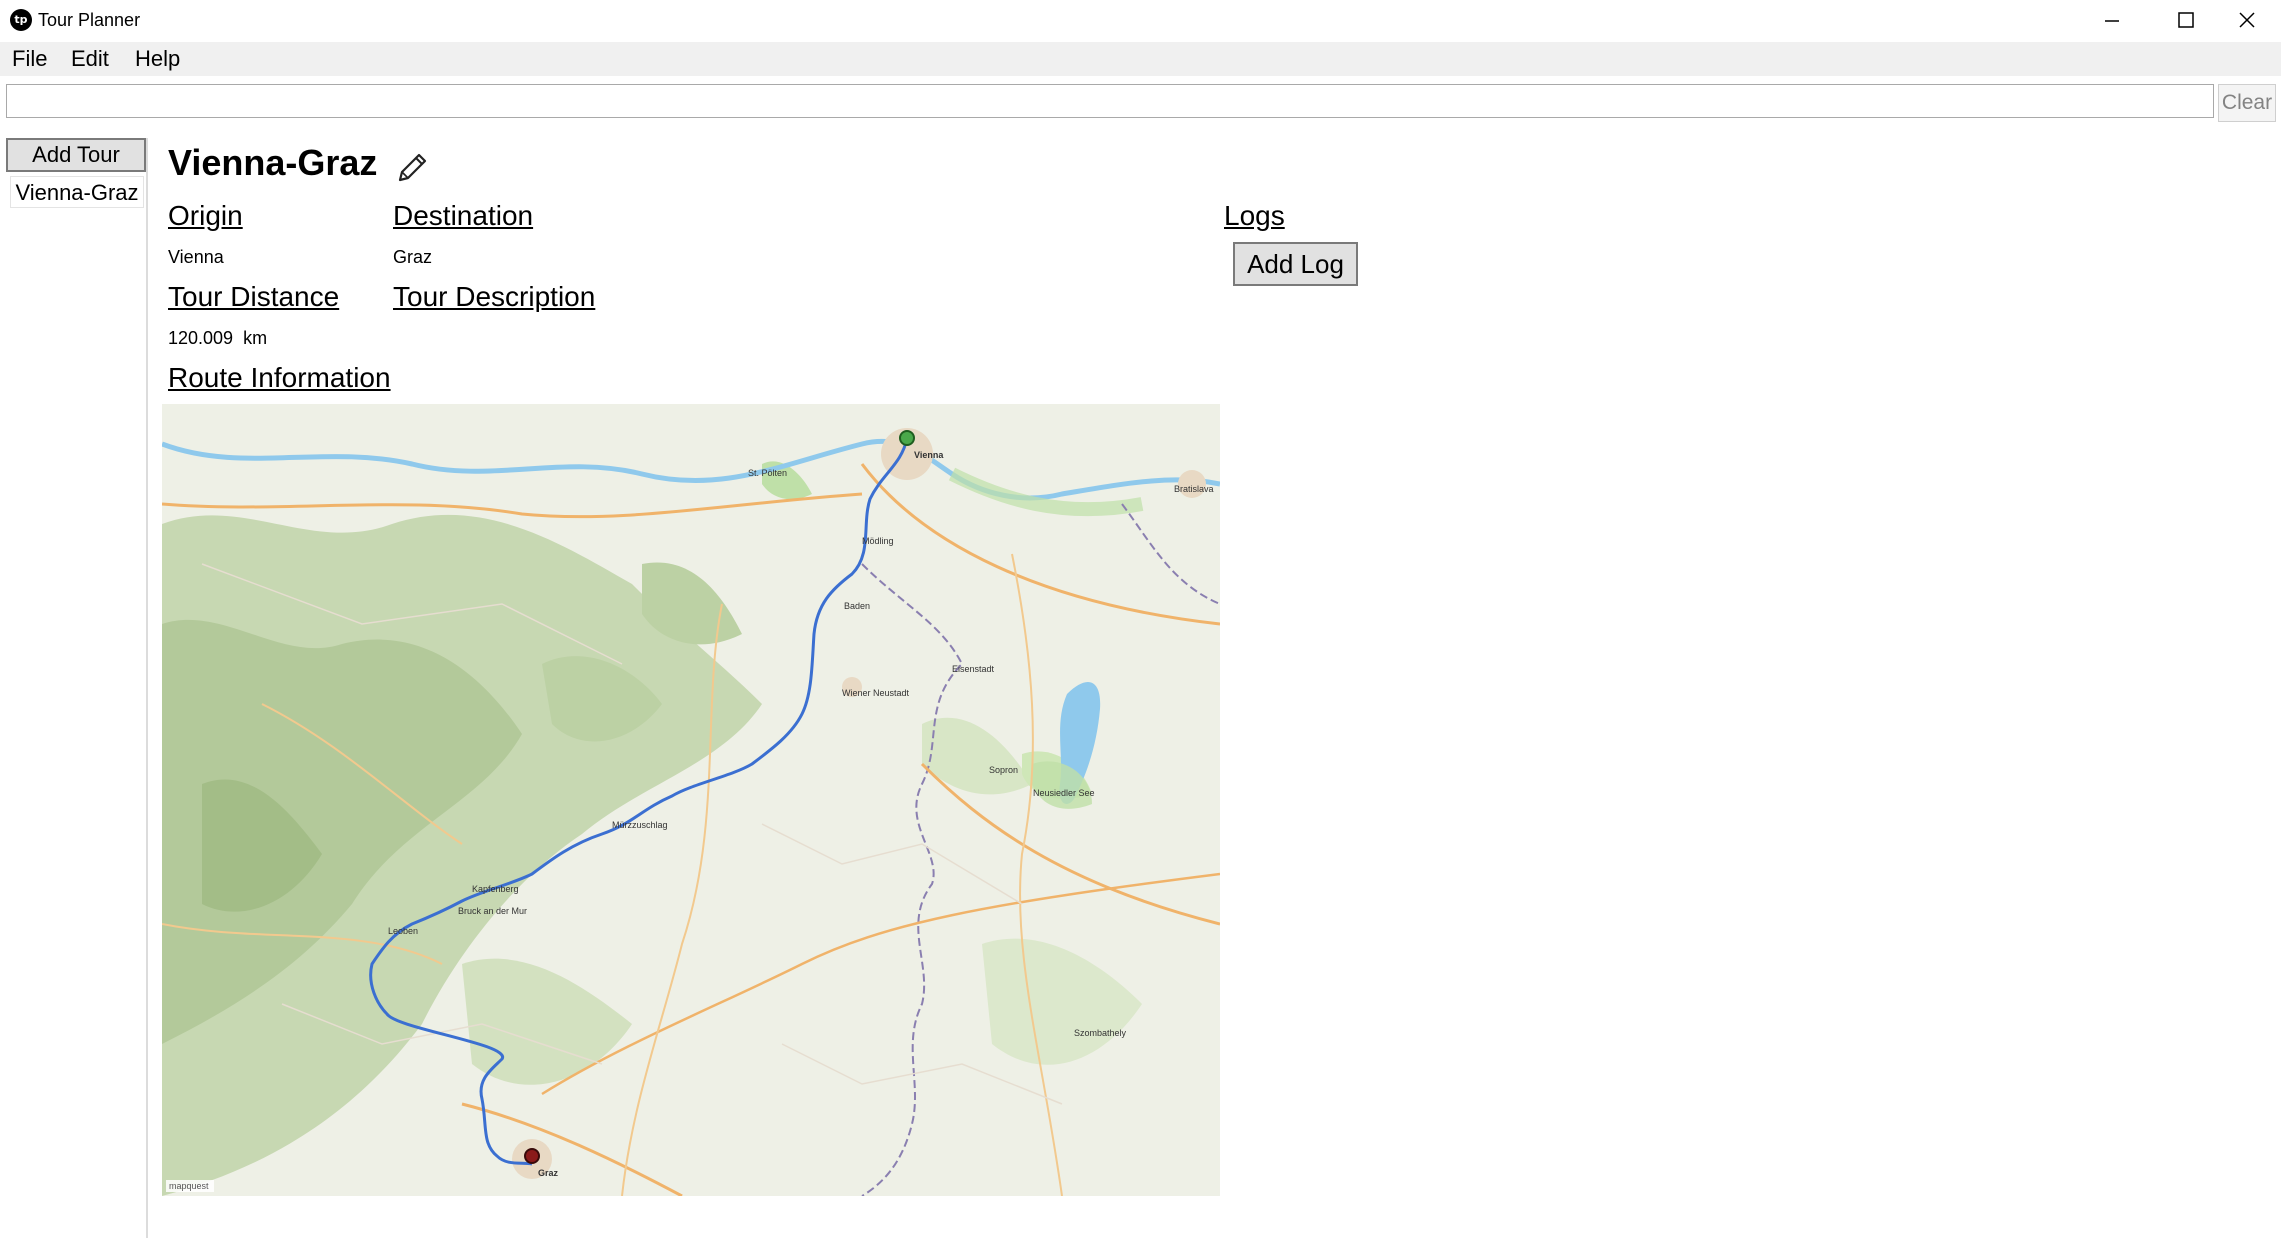 The width and height of the screenshot is (2281, 1238). I want to click on close-icon, so click(2247, 20).